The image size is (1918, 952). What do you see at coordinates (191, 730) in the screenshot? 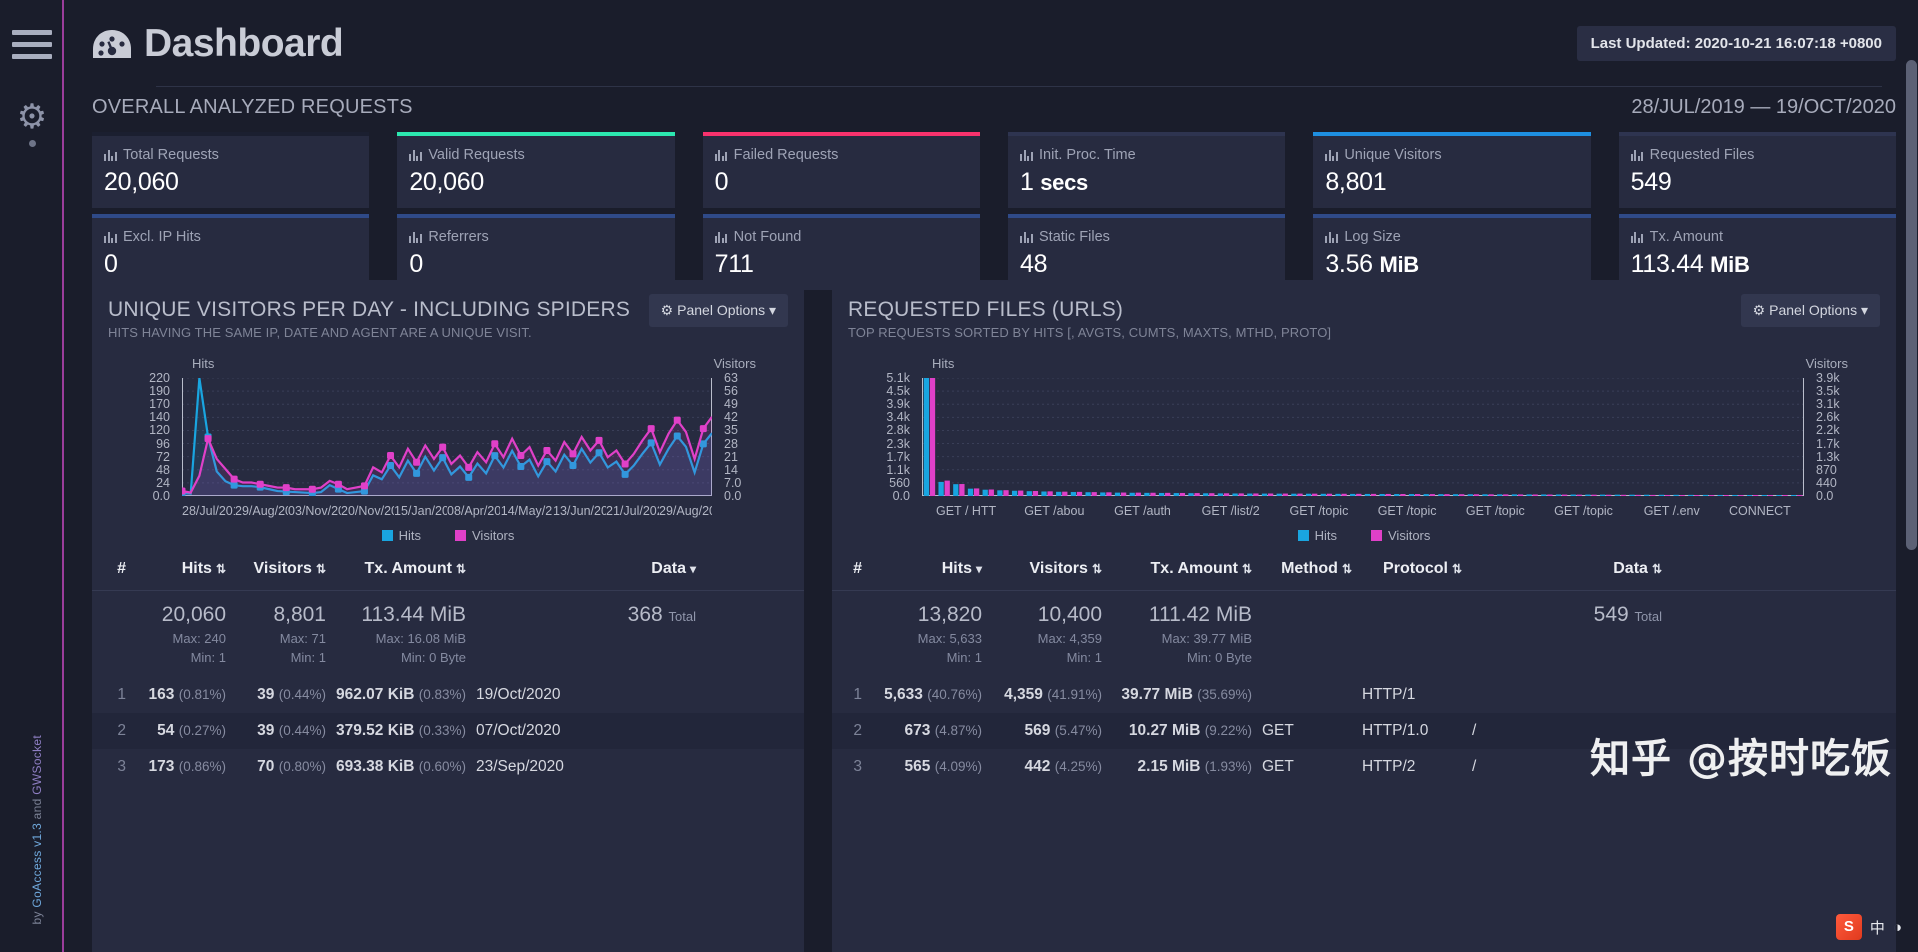
I see `row-hits: 54 (0.27%)` at bounding box center [191, 730].